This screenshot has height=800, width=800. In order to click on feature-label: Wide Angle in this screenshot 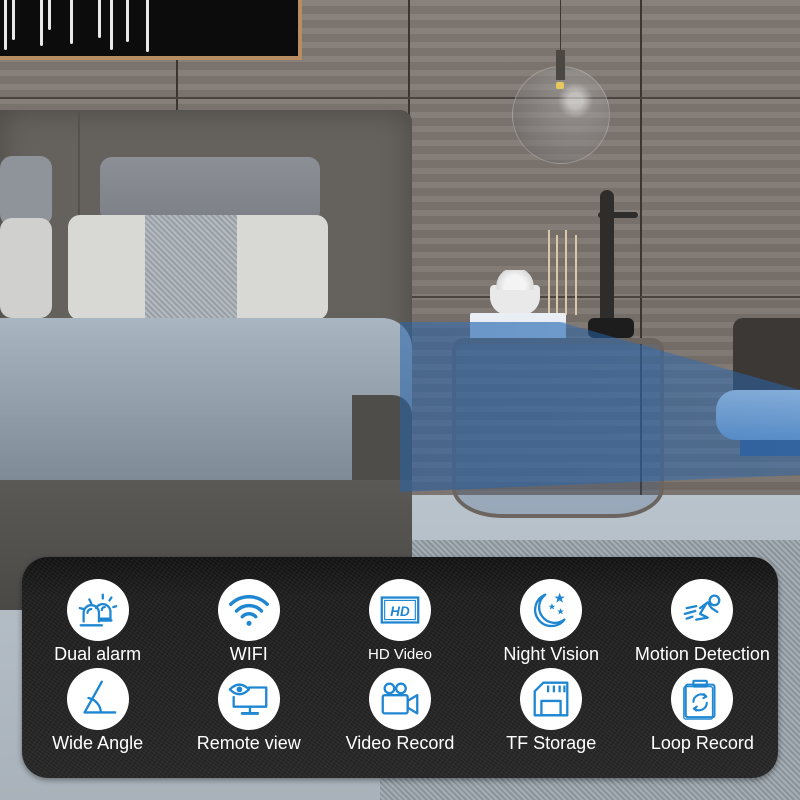, I will do `click(98, 742)`.